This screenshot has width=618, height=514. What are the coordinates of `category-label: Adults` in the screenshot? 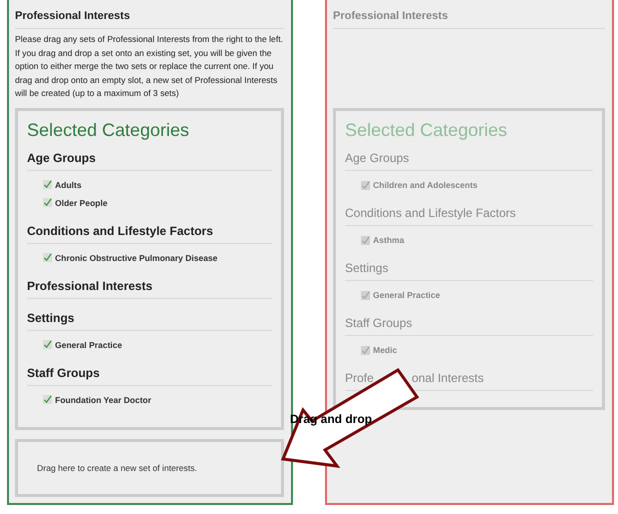 It's located at (68, 185).